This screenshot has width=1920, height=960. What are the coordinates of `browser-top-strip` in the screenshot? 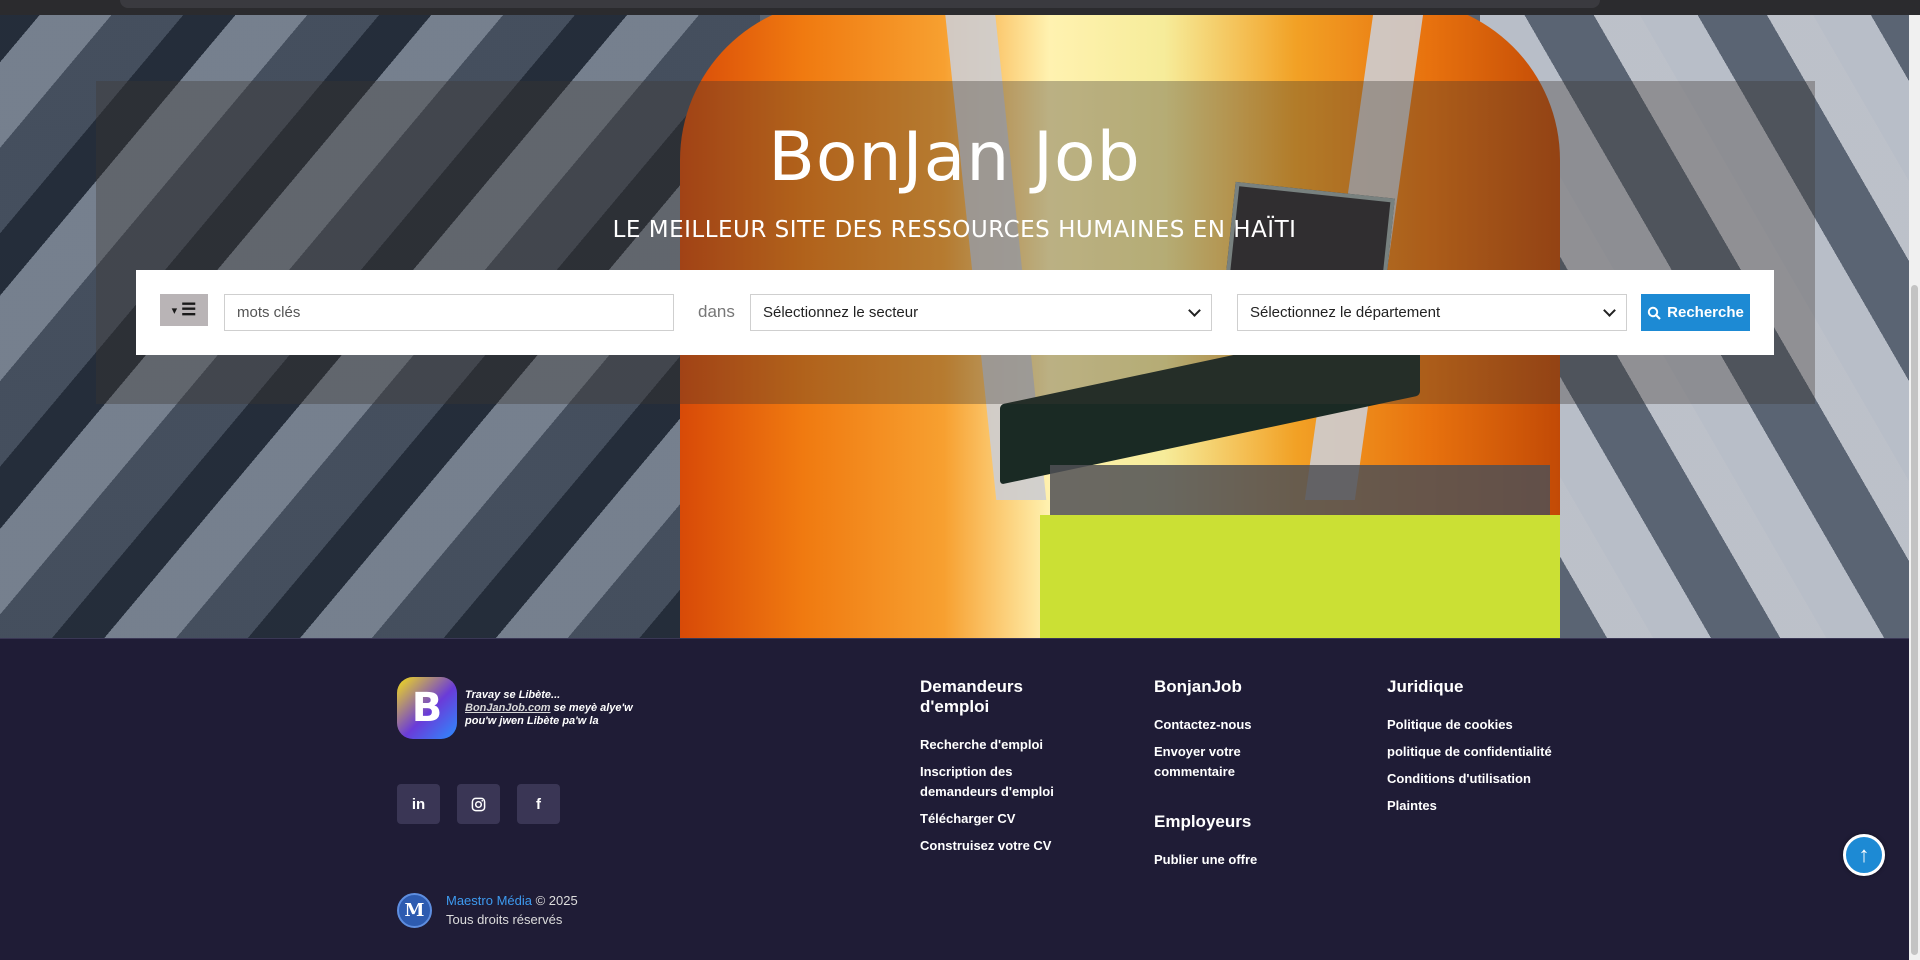 It's located at (960, 7).